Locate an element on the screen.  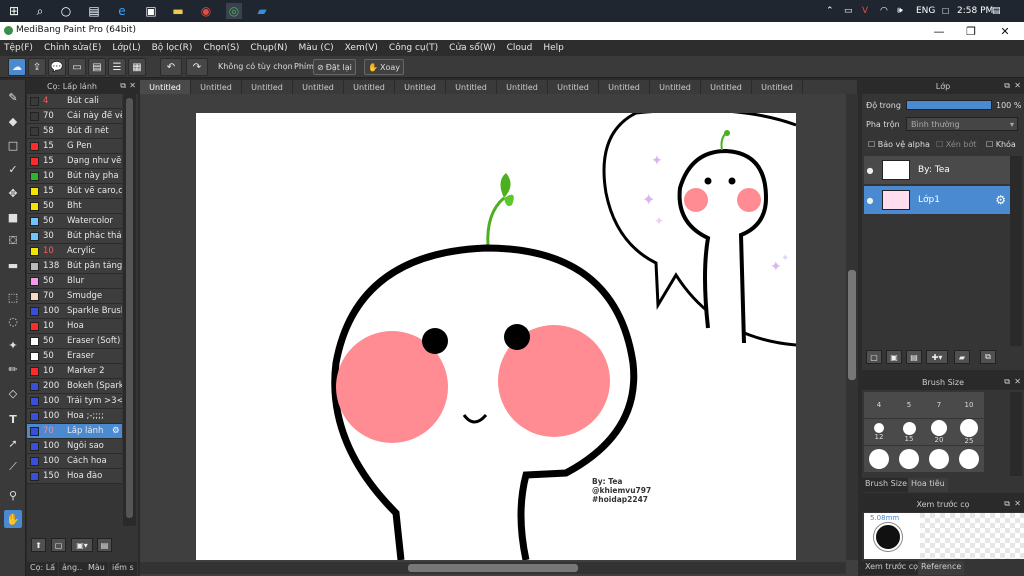
brush-row: 50 Eraser is located at coordinates (74, 356).